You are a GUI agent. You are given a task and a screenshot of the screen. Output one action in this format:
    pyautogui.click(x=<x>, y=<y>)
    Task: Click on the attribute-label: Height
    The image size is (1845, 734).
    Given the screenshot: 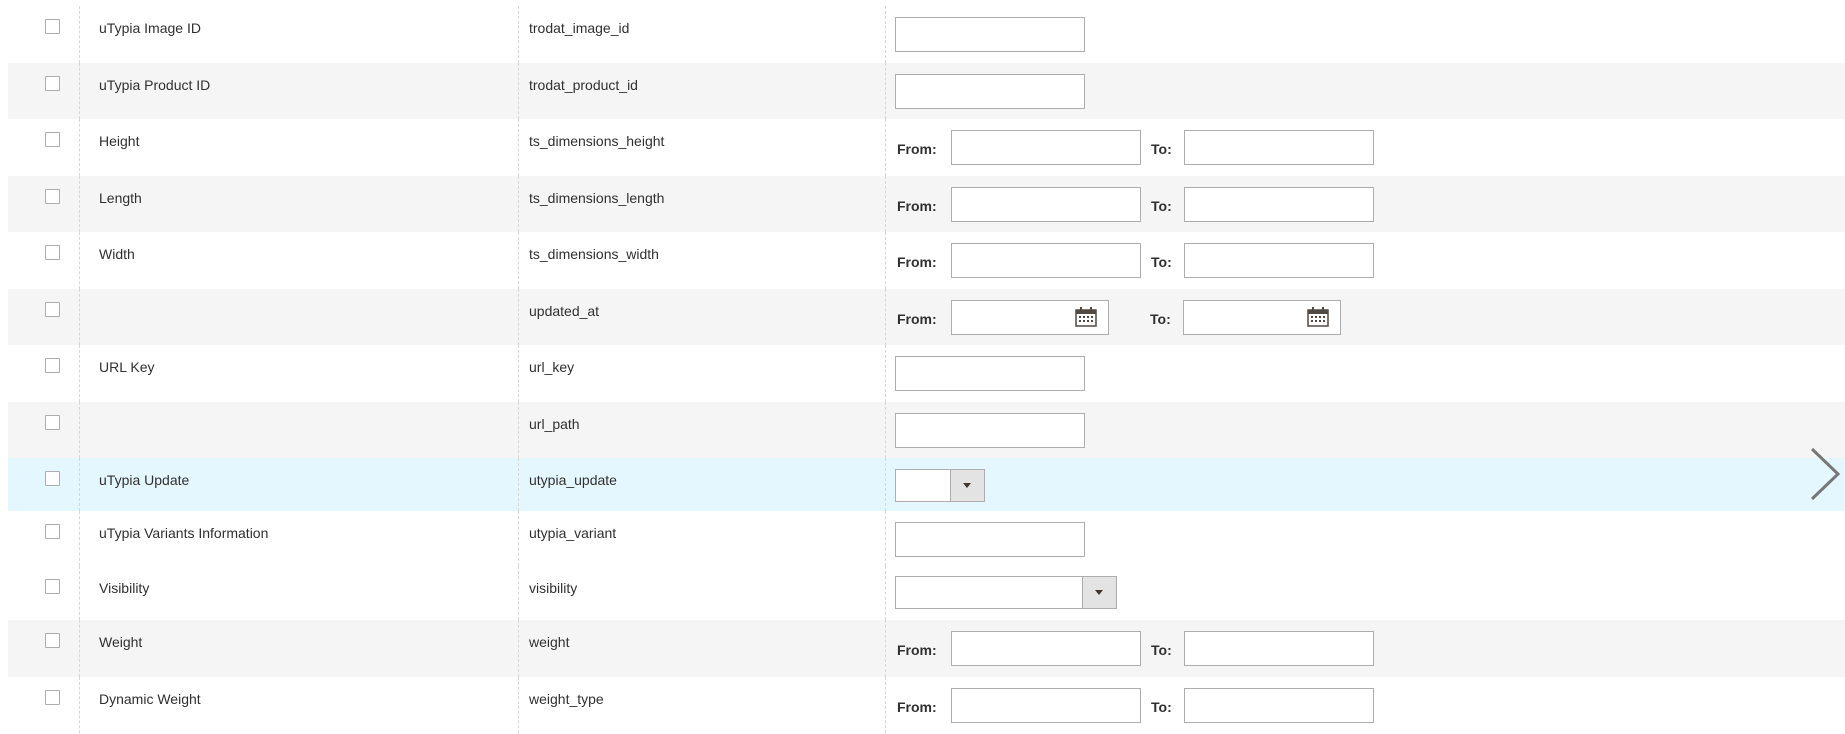 What is the action you would take?
    pyautogui.click(x=119, y=141)
    